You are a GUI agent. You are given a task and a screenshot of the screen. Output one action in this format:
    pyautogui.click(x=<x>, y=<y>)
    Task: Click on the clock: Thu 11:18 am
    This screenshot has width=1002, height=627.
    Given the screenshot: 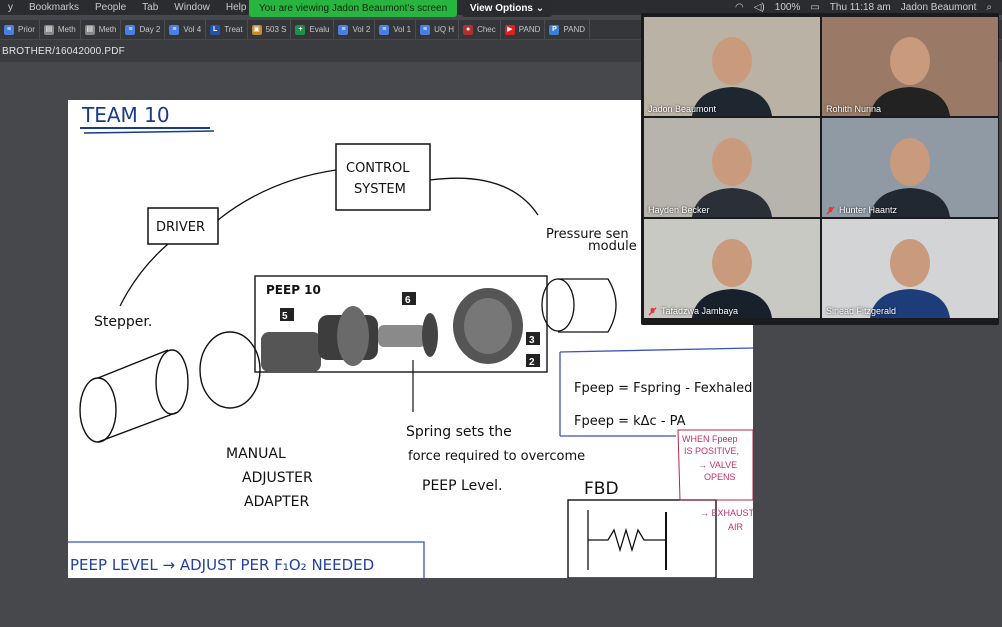 What is the action you would take?
    pyautogui.click(x=860, y=7)
    